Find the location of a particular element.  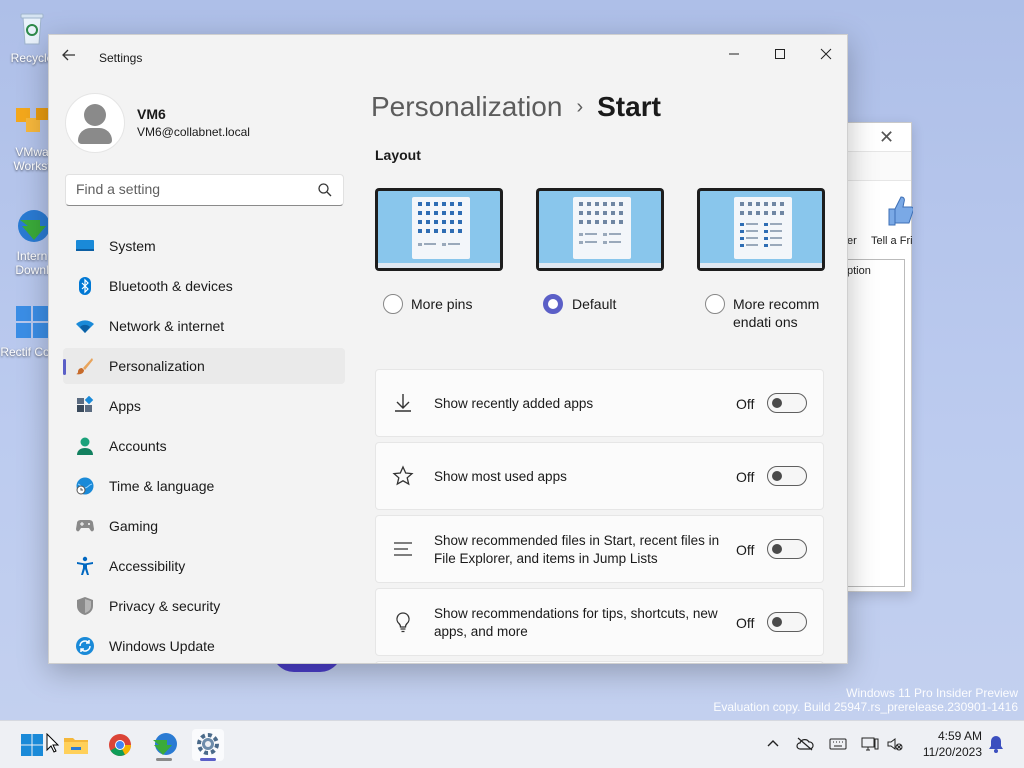

breadcrumb-parent: Personalization is located at coordinates (466, 106).